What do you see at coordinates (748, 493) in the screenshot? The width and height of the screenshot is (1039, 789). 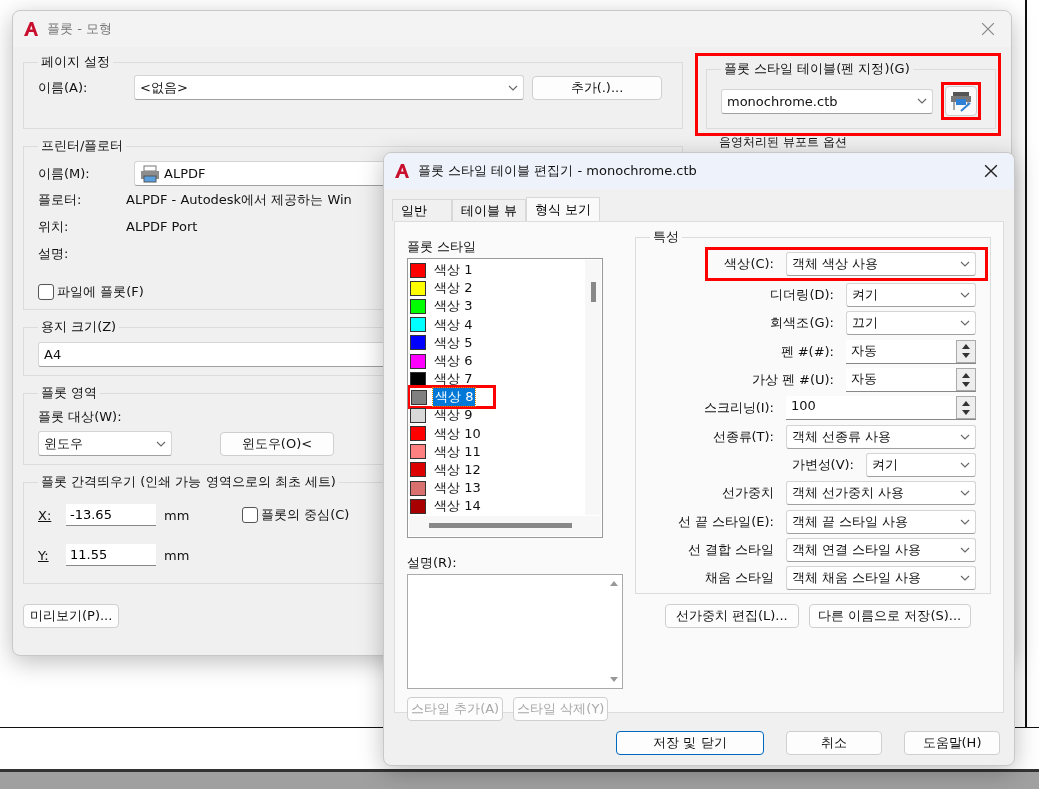 I see `property-label: 선가중치` at bounding box center [748, 493].